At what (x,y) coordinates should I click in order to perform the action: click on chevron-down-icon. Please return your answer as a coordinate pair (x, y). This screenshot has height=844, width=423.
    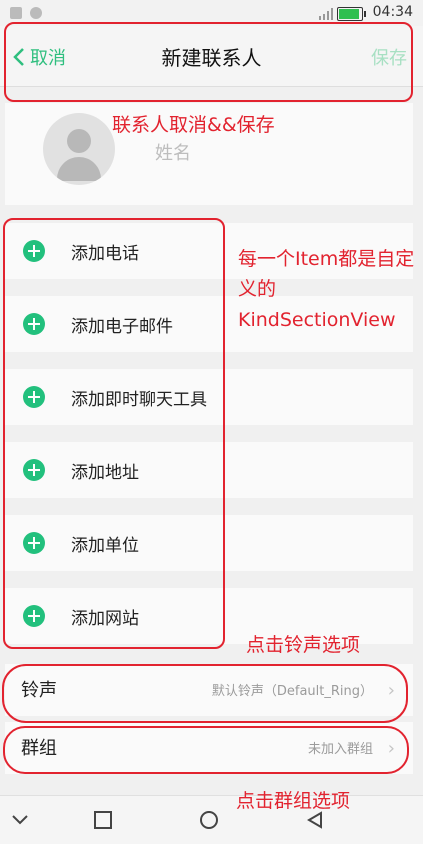
    Looking at the image, I should click on (20, 820).